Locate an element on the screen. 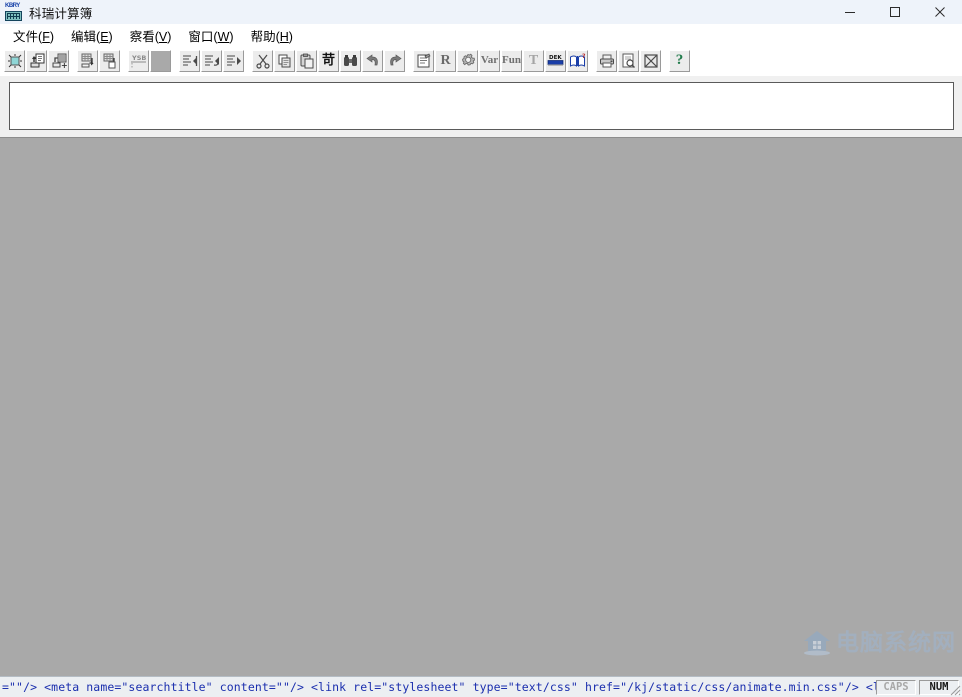 This screenshot has height=697, width=962. menu-label-edit: 编辑 is located at coordinates (84, 36).